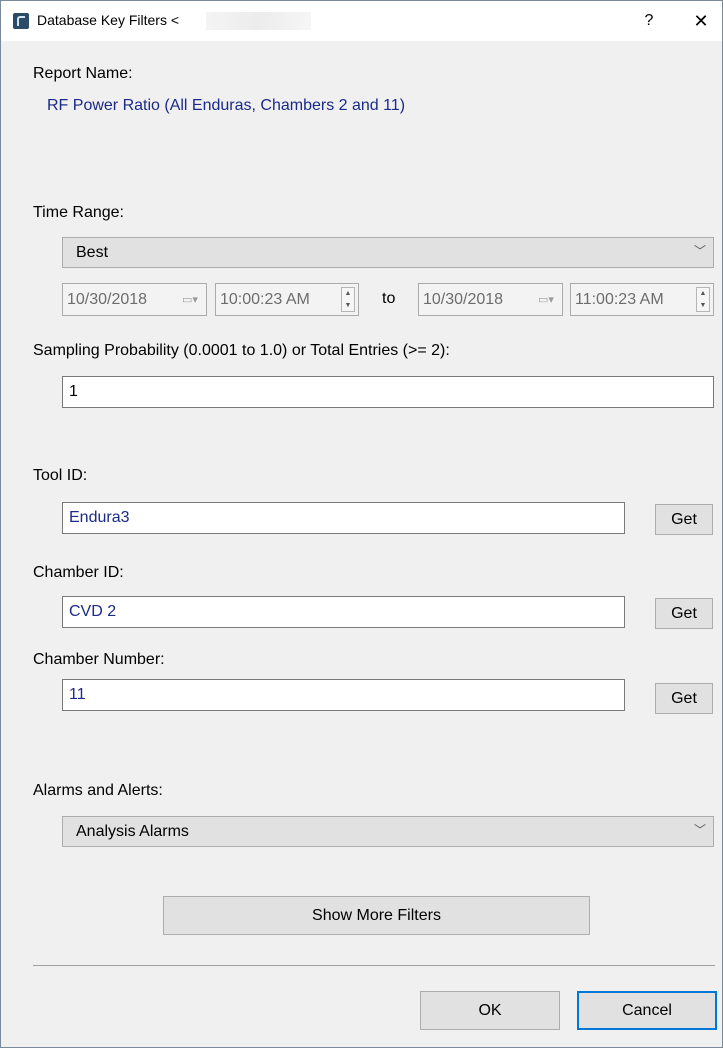  Describe the element at coordinates (343, 695) in the screenshot. I see `chamber-number-input: 11` at that location.